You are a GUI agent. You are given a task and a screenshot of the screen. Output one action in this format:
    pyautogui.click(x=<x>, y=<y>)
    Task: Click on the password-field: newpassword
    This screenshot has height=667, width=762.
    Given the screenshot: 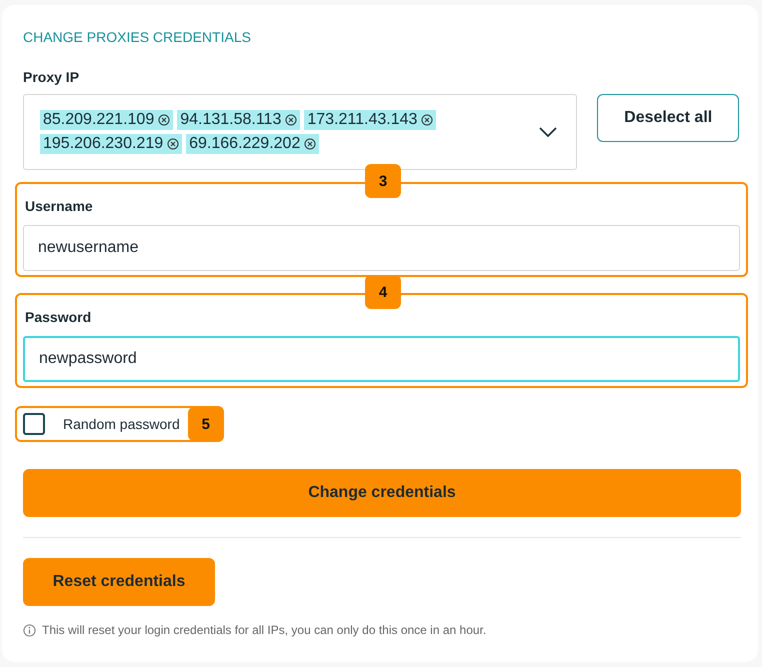 What is the action you would take?
    pyautogui.click(x=381, y=359)
    